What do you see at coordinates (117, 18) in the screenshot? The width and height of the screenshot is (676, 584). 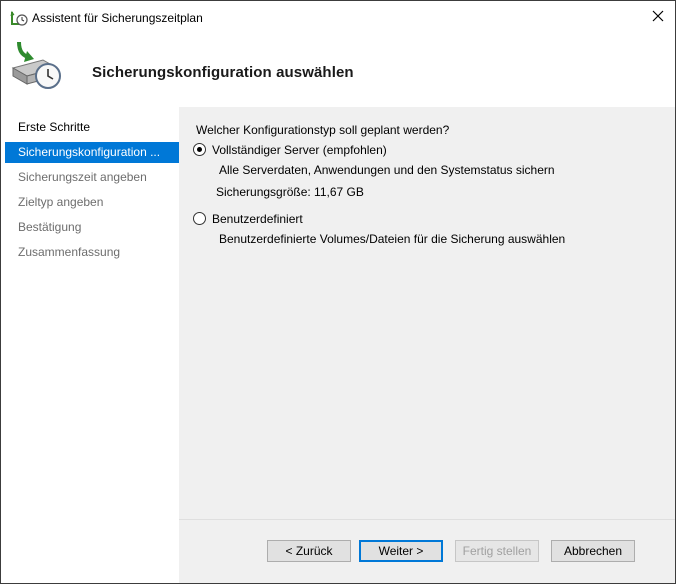 I see `window-title: Assistent für Sicherungszeitplan` at bounding box center [117, 18].